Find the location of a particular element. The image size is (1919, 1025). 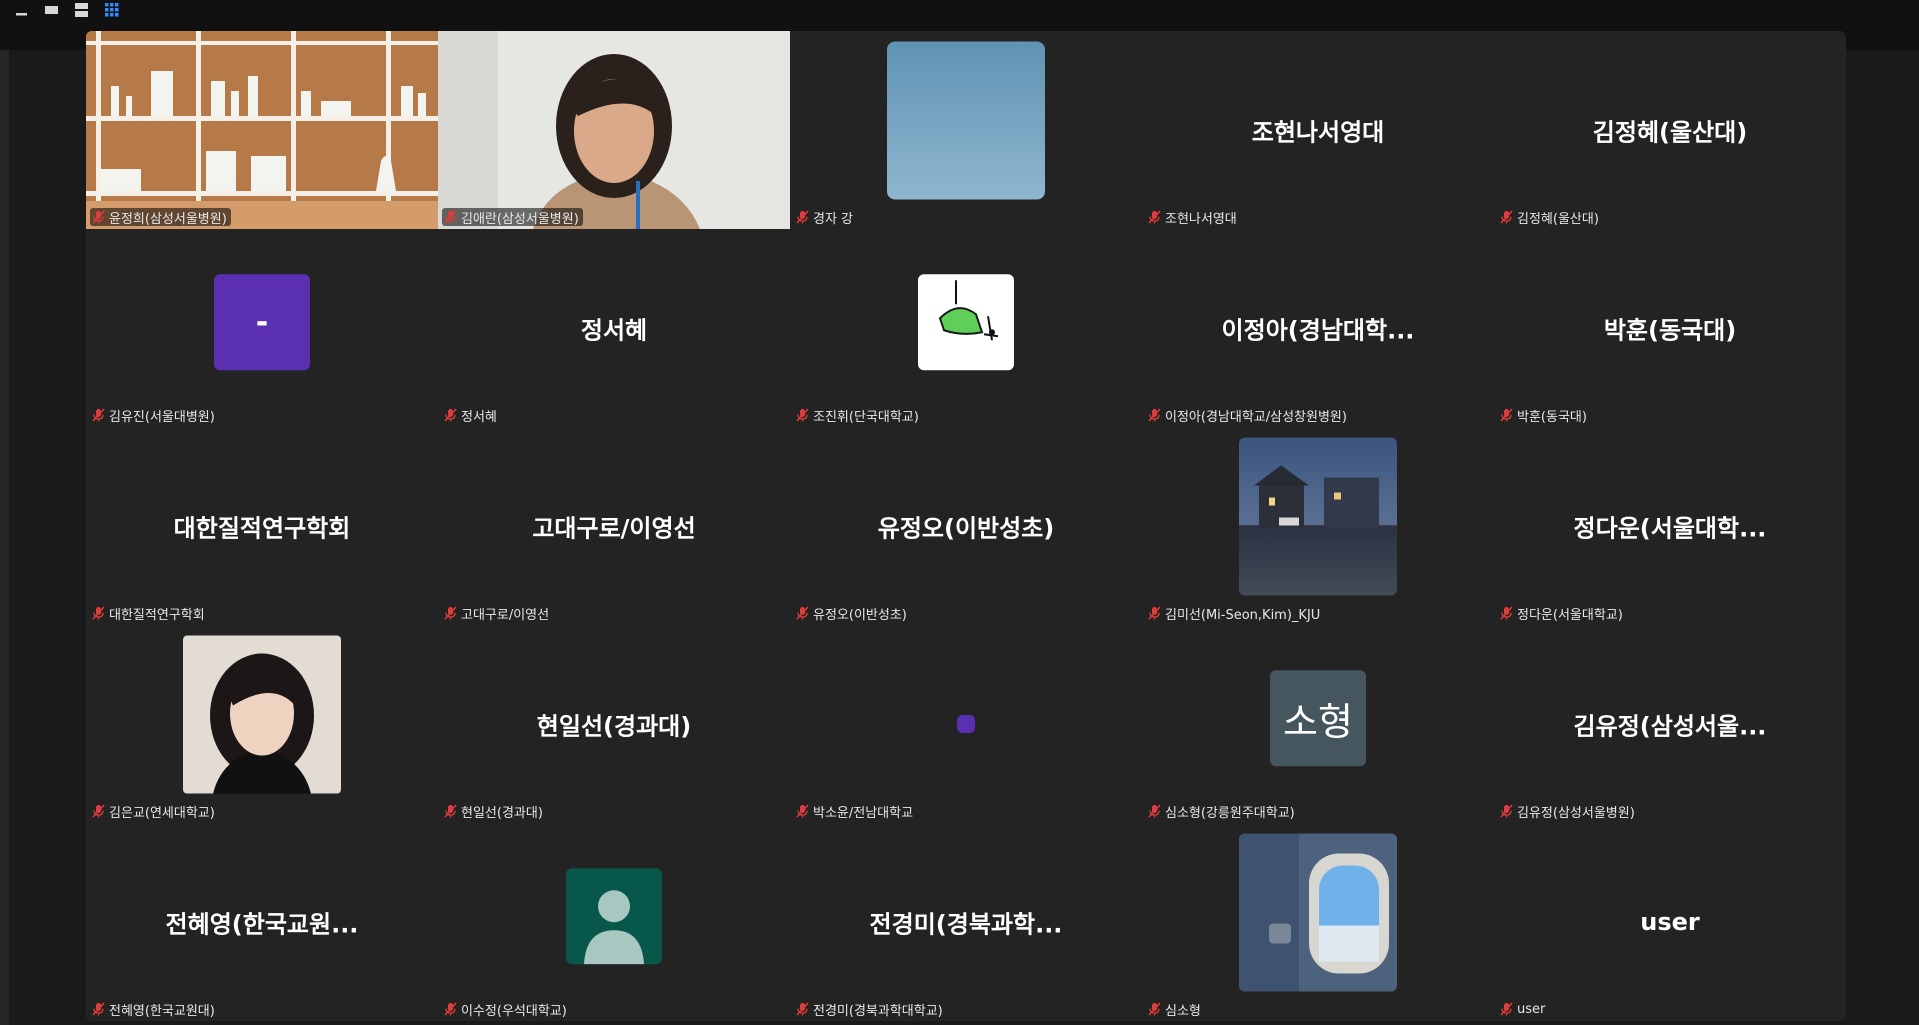

participant-name: 조현나서영대 is located at coordinates (1201, 219).